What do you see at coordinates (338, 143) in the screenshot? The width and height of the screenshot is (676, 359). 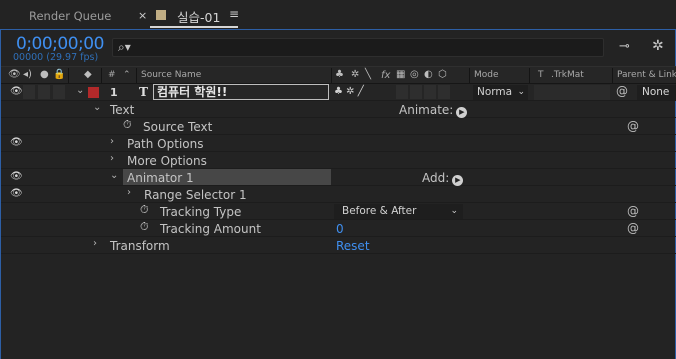 I see `property-group-path-options: 👁 › Path Options` at bounding box center [338, 143].